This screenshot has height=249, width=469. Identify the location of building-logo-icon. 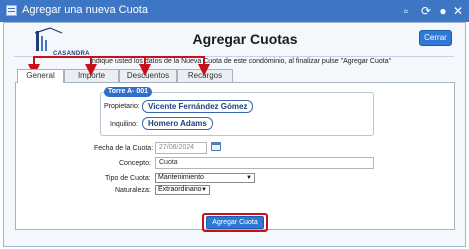
(48, 39).